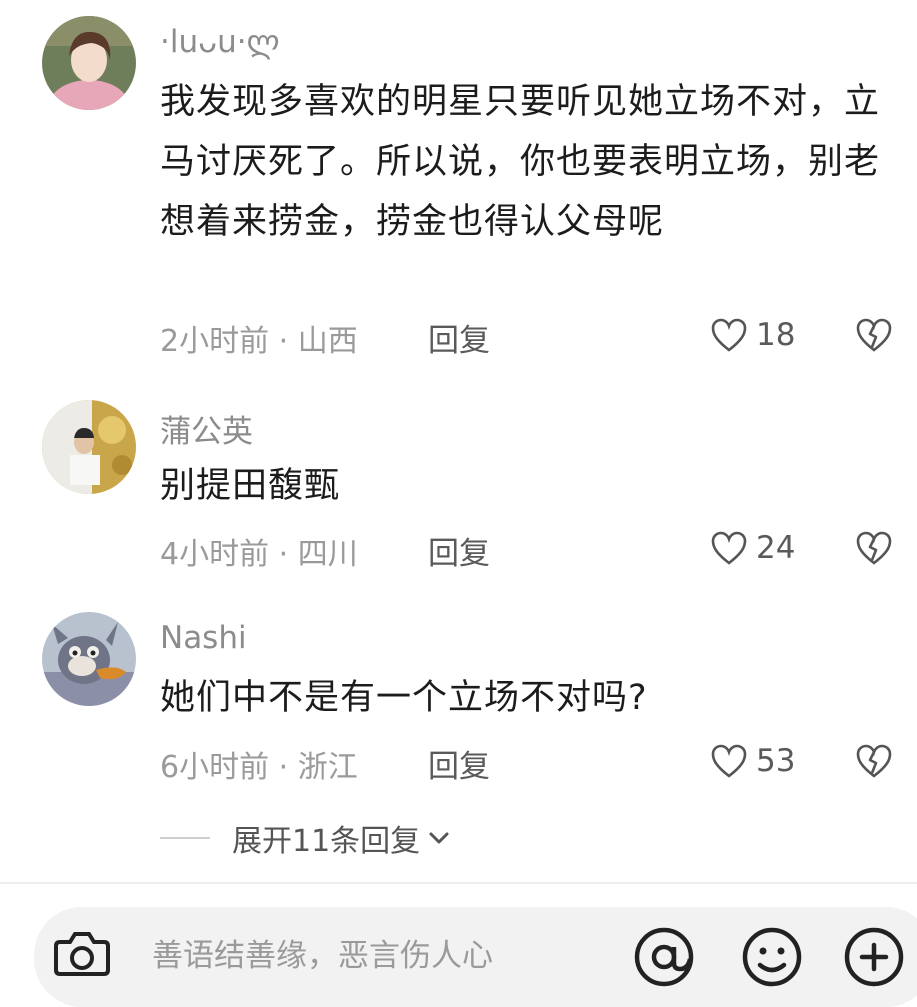 The width and height of the screenshot is (917, 1007). Describe the element at coordinates (185, 838) in the screenshot. I see `expand-divider-line` at that location.